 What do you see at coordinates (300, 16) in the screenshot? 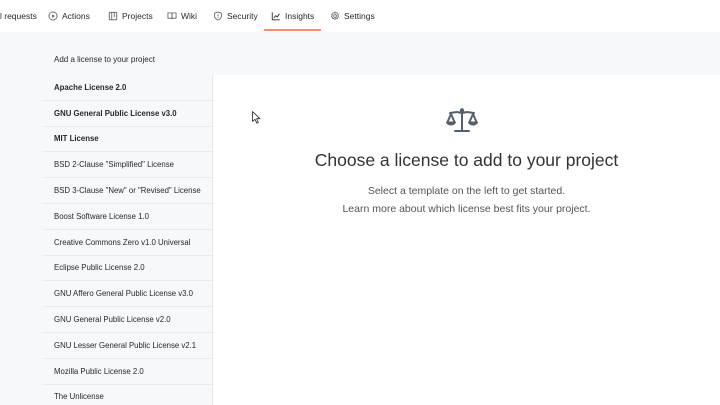
I see `tab-label: Insights` at bounding box center [300, 16].